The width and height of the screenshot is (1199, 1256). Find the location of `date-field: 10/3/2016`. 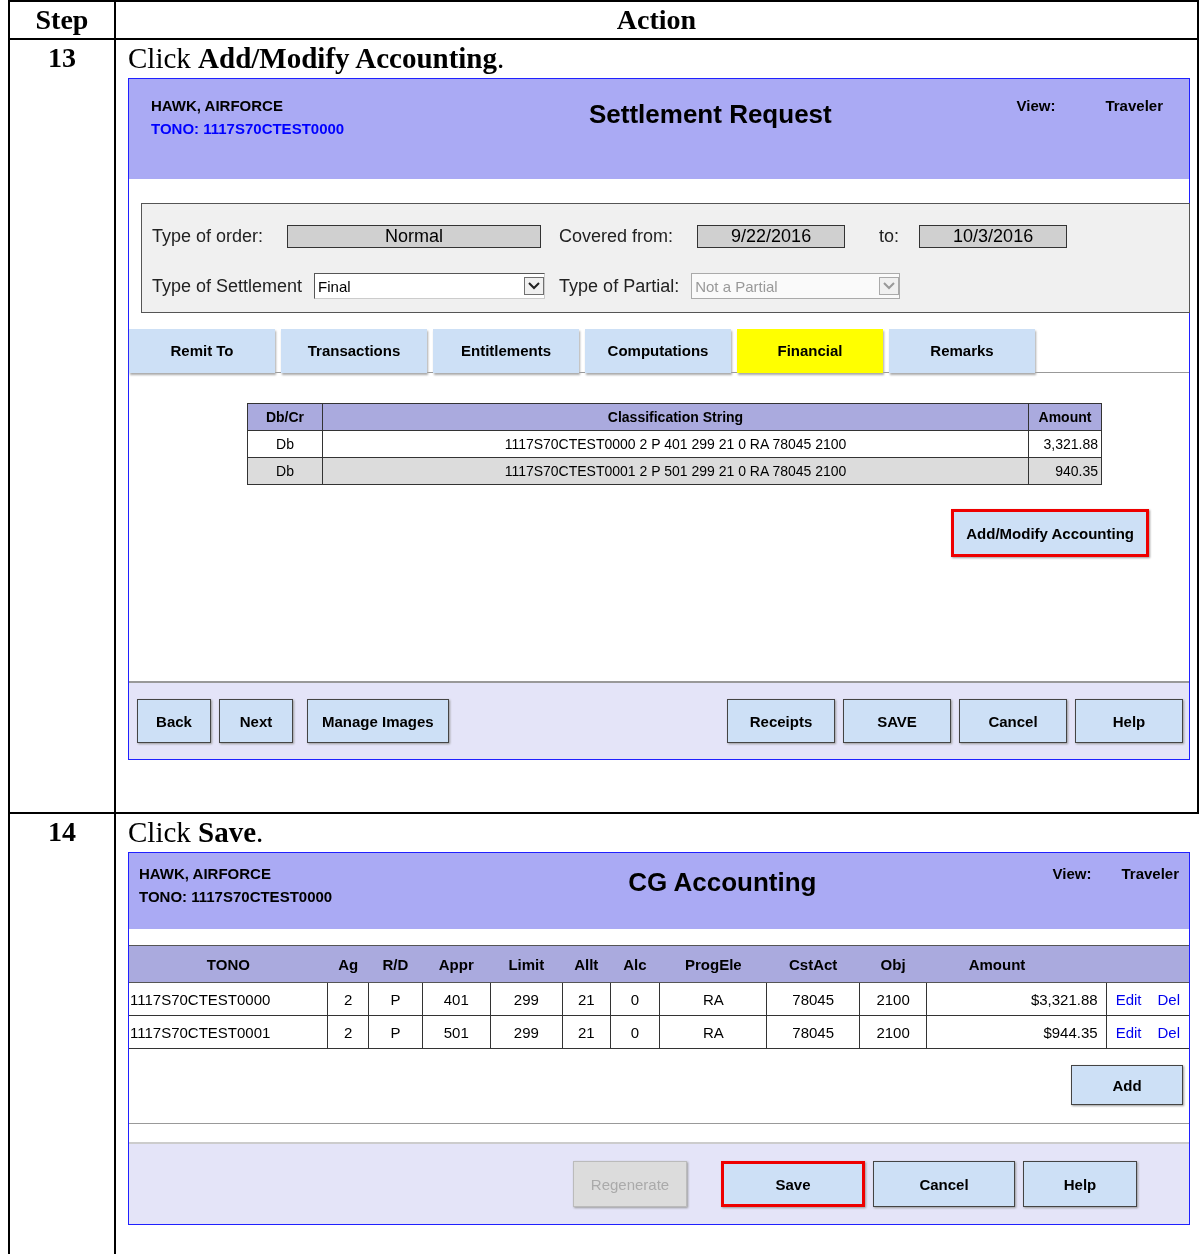

date-field: 10/3/2016 is located at coordinates (993, 236).